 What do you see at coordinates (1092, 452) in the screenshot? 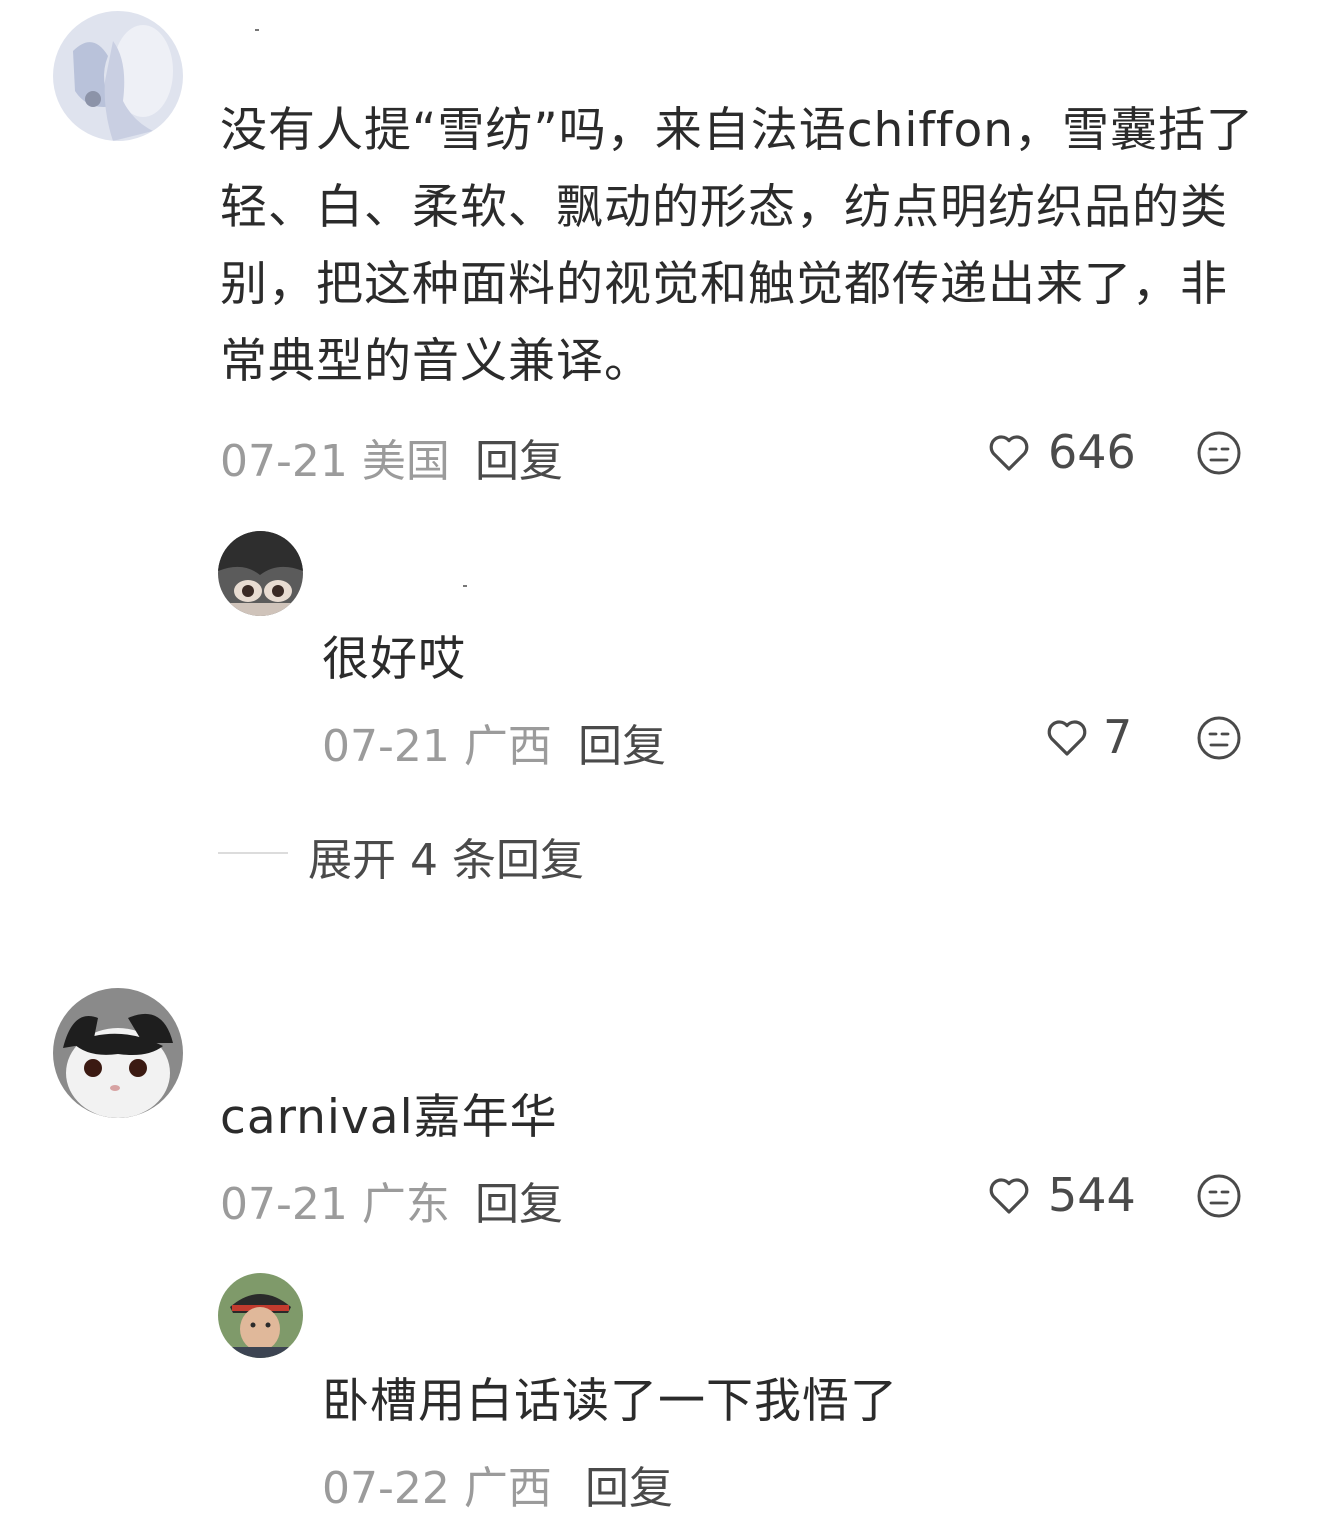
I see `like-count: 646` at bounding box center [1092, 452].